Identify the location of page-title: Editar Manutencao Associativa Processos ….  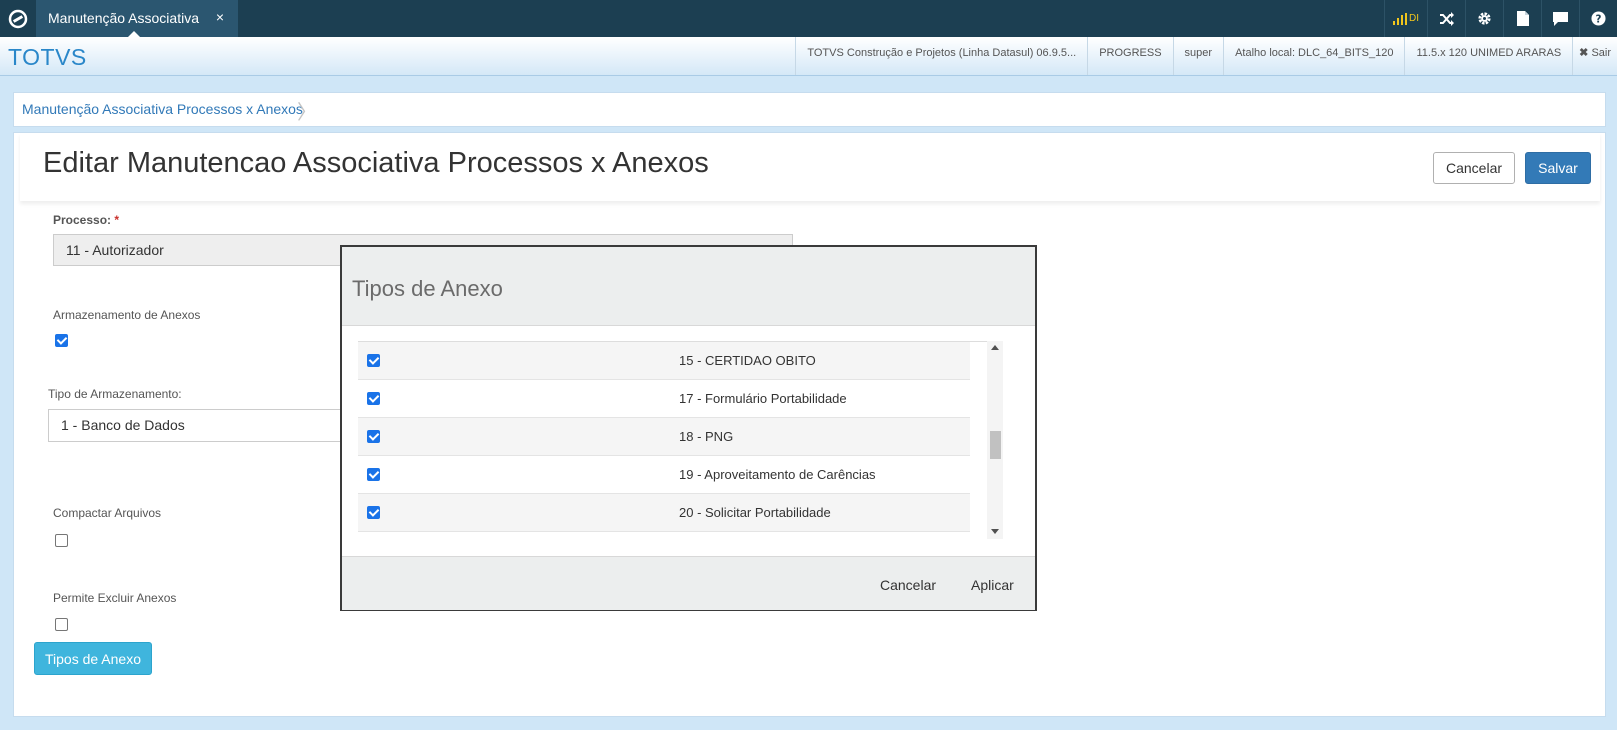
(376, 163).